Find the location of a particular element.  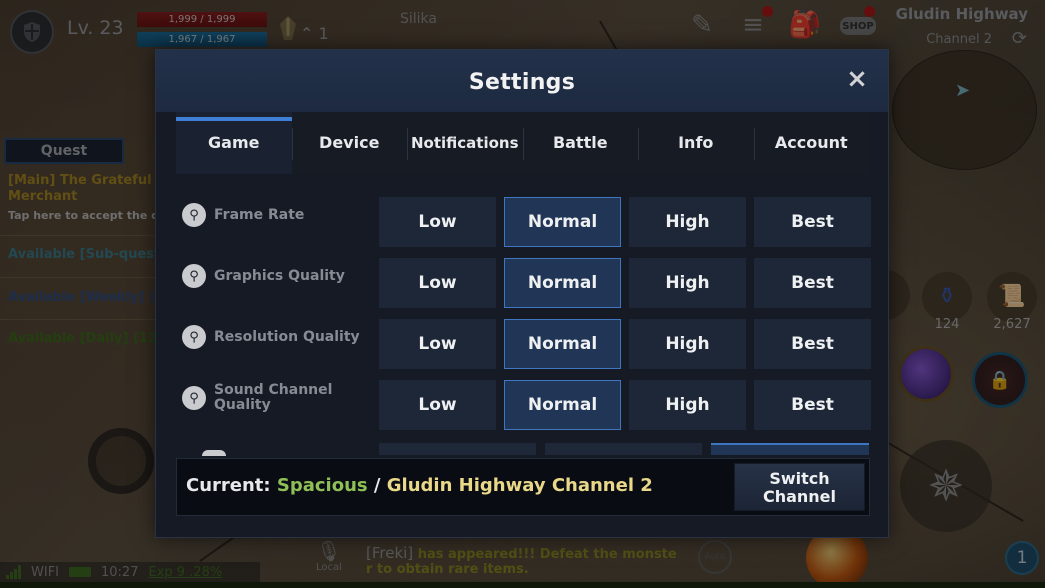

switch-channel-label-2: Channel is located at coordinates (799, 496).